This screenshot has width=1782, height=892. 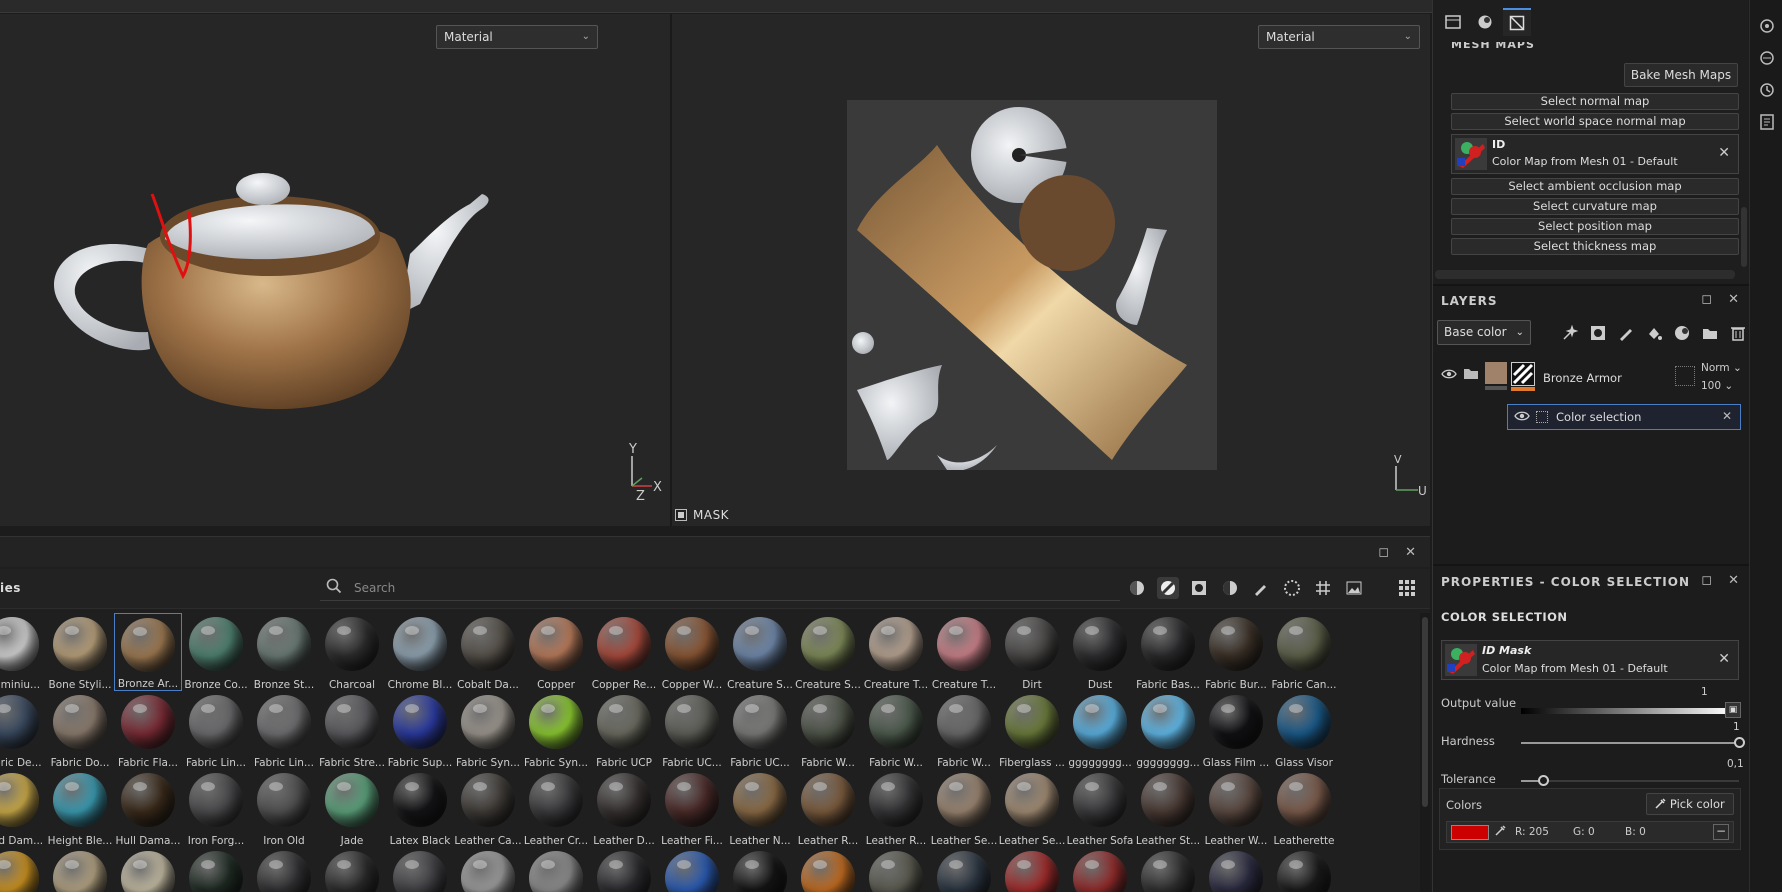 What do you see at coordinates (556, 652) in the screenshot?
I see `material-tile: Copper` at bounding box center [556, 652].